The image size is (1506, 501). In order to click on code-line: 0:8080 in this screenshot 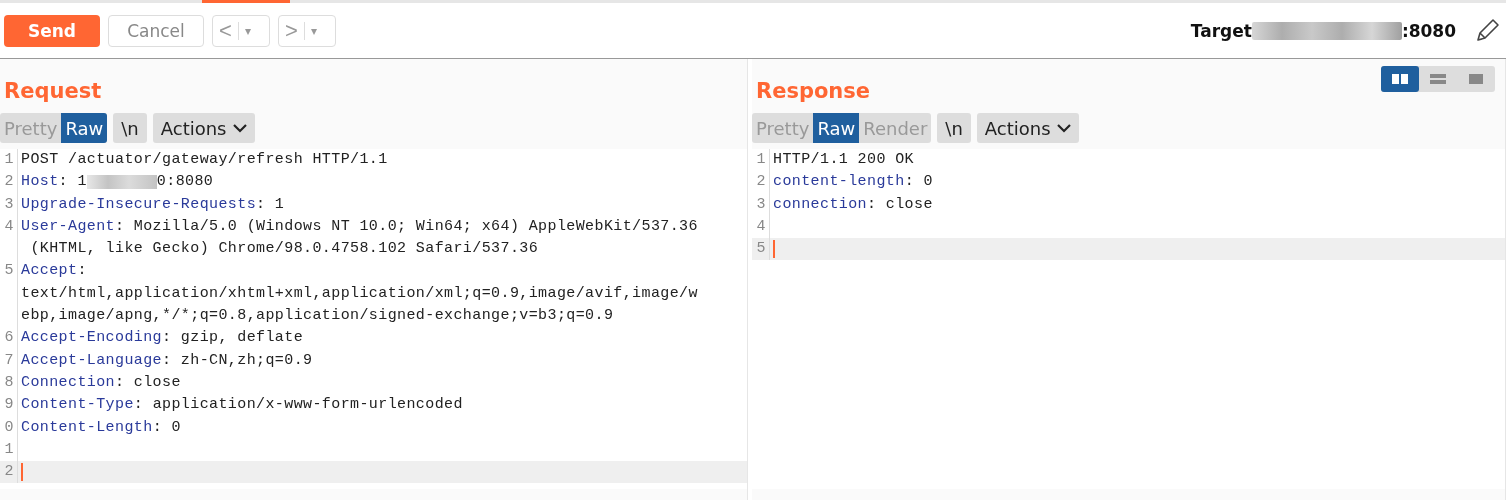, I will do `click(185, 182)`.